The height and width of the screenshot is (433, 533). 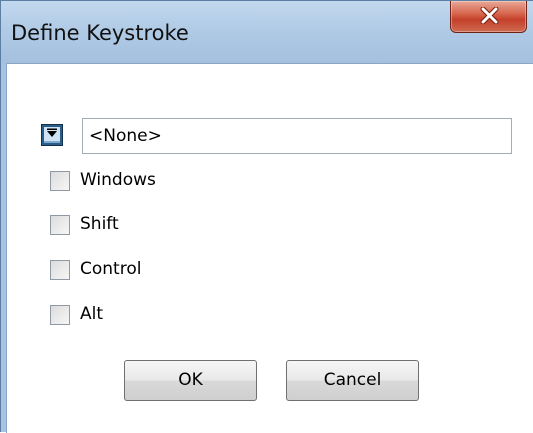 What do you see at coordinates (267, 32) in the screenshot?
I see `title-bar: Define Keystroke` at bounding box center [267, 32].